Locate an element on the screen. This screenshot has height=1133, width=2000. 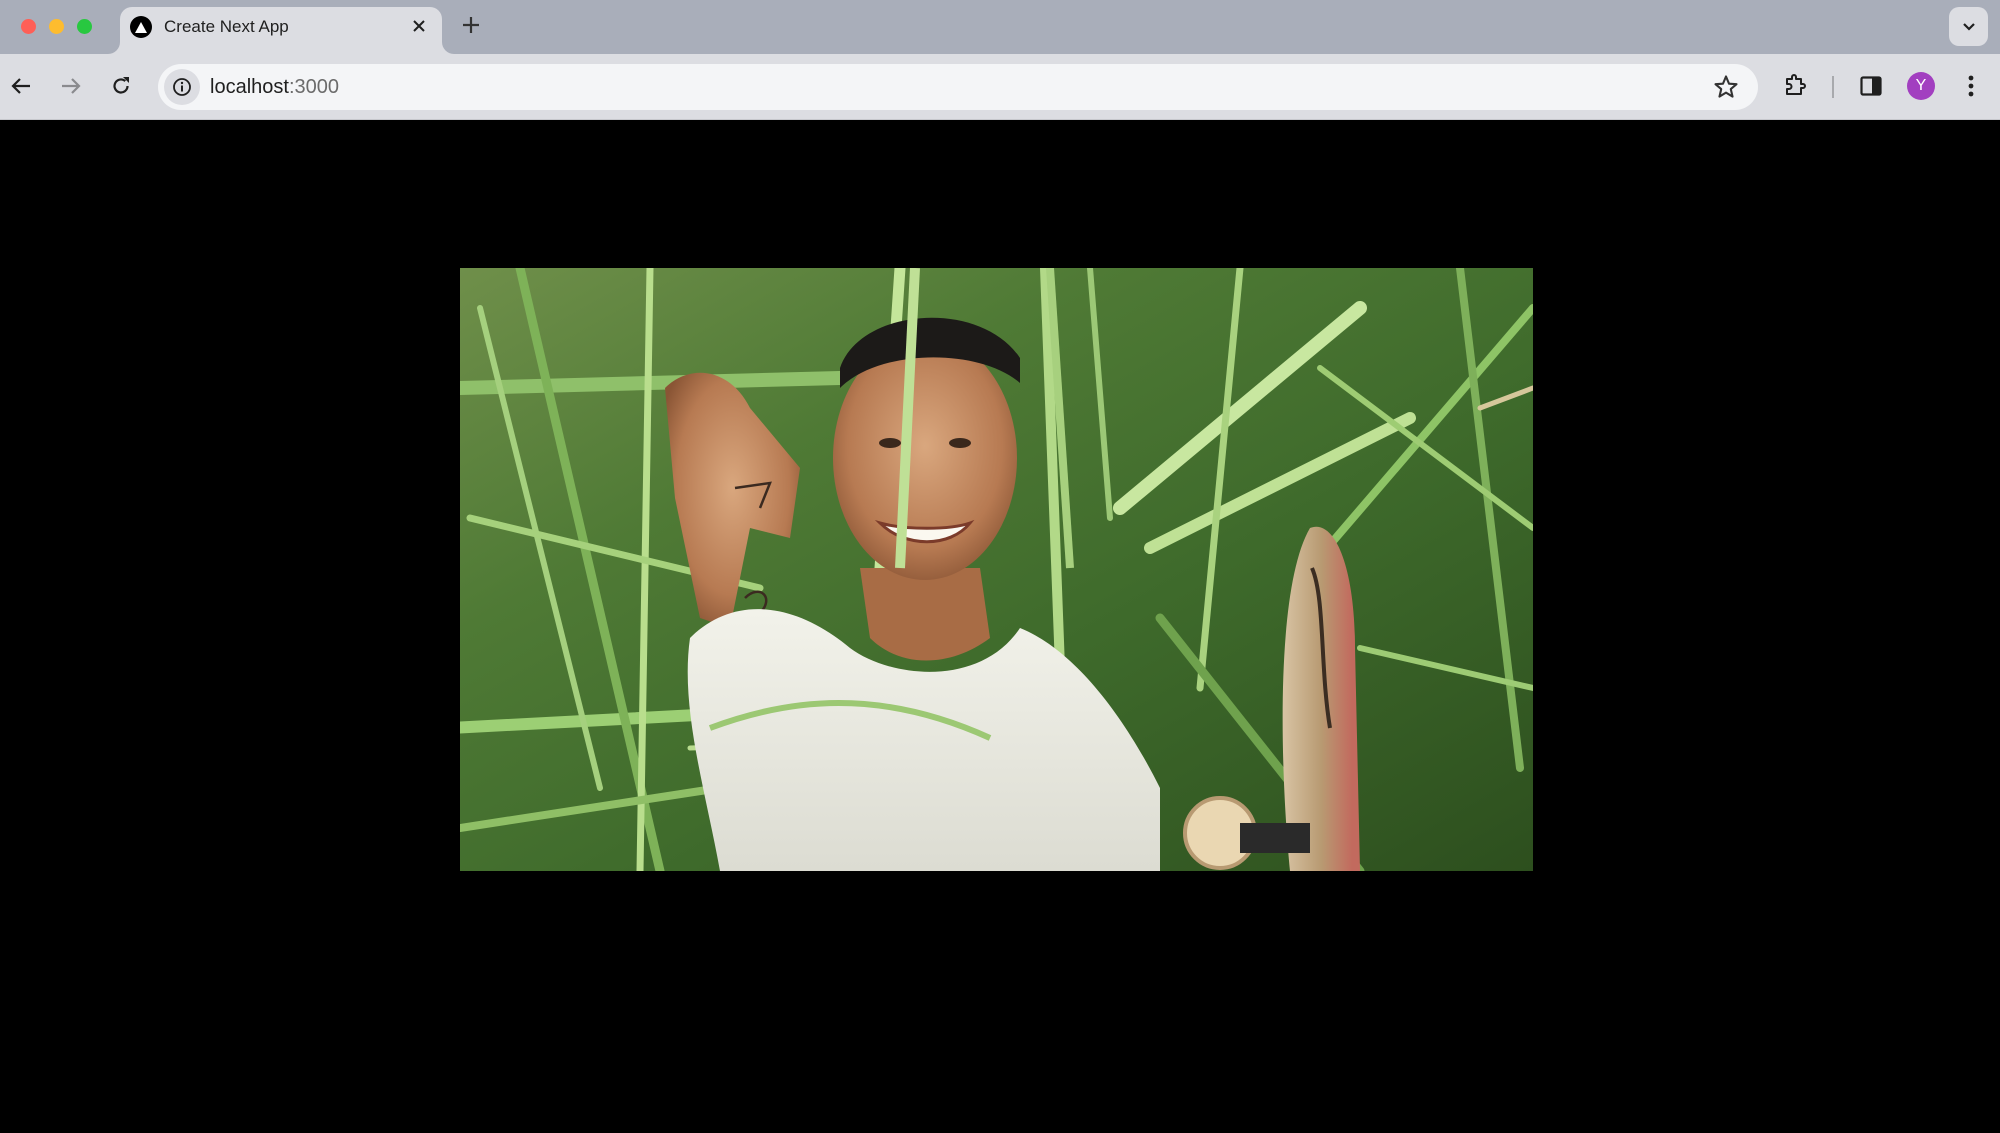
browser-menu-button is located at coordinates (1971, 86).